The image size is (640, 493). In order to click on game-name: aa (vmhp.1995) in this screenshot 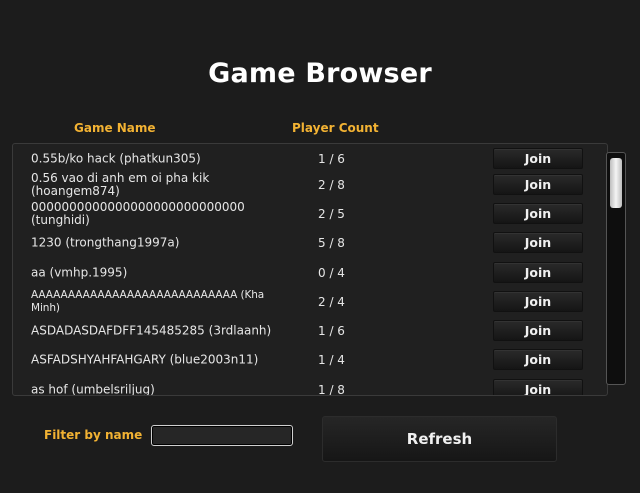, I will do `click(79, 272)`.